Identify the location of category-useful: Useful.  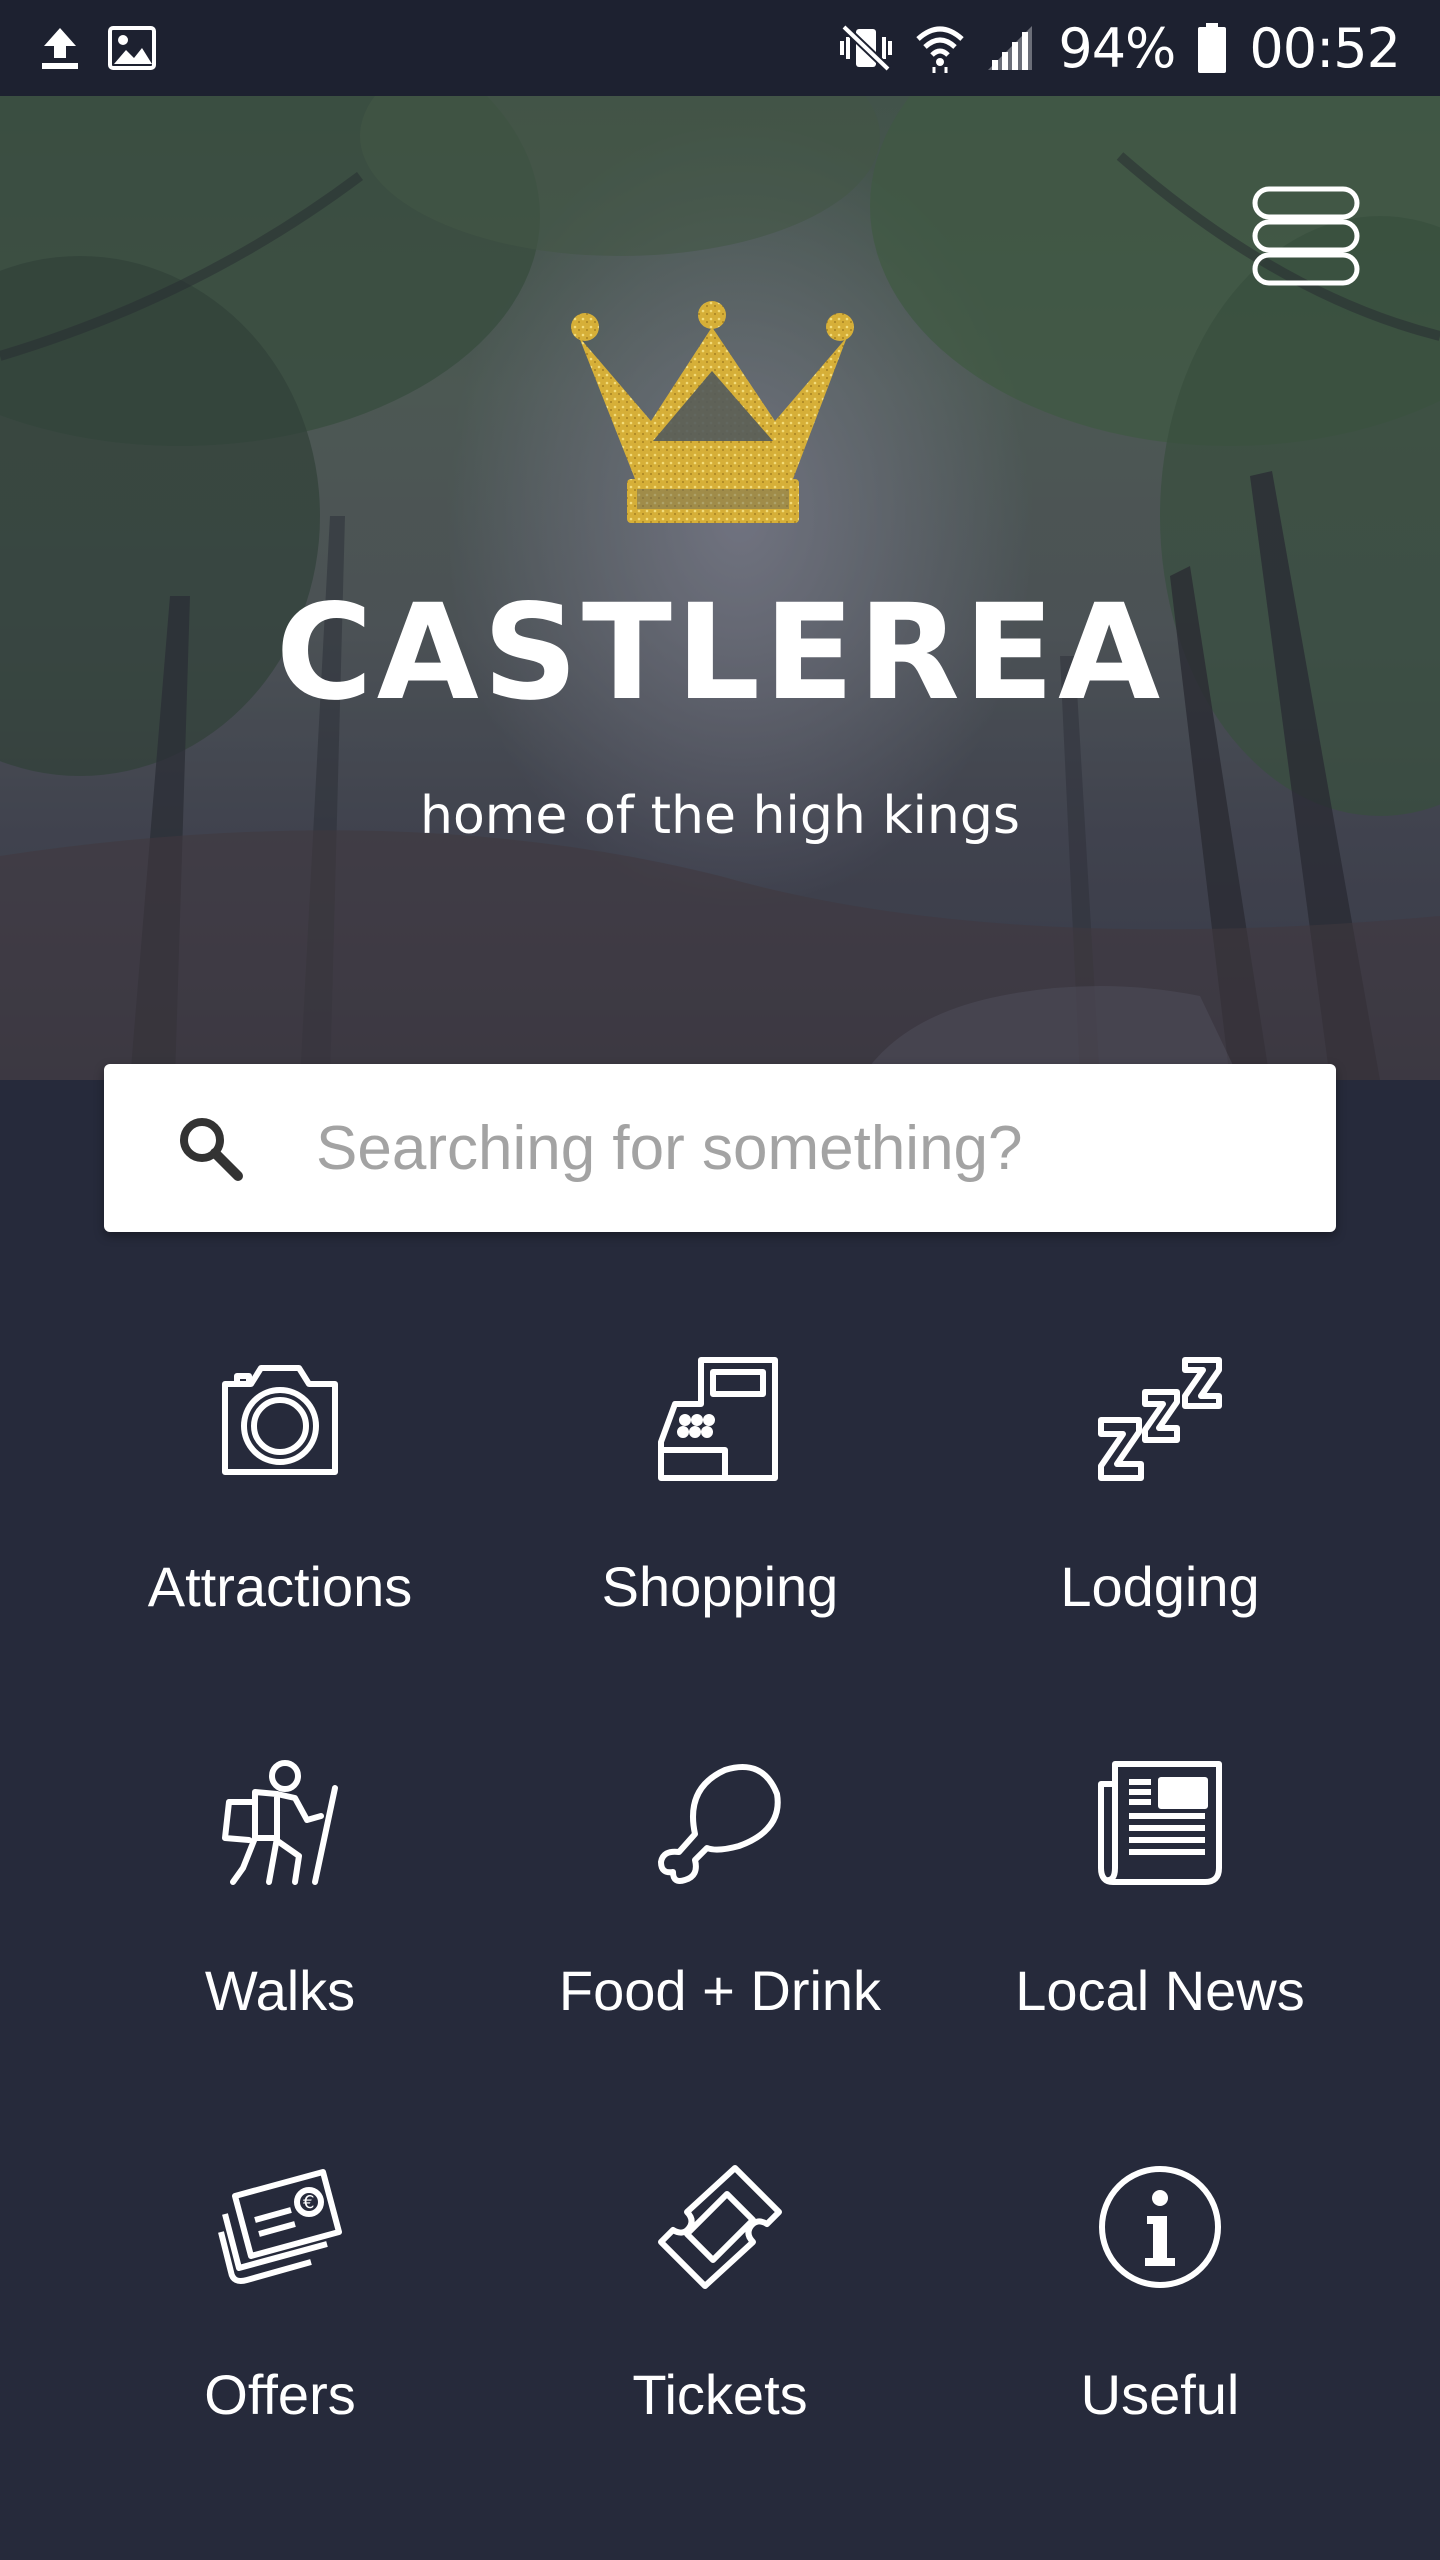
(1160, 2340).